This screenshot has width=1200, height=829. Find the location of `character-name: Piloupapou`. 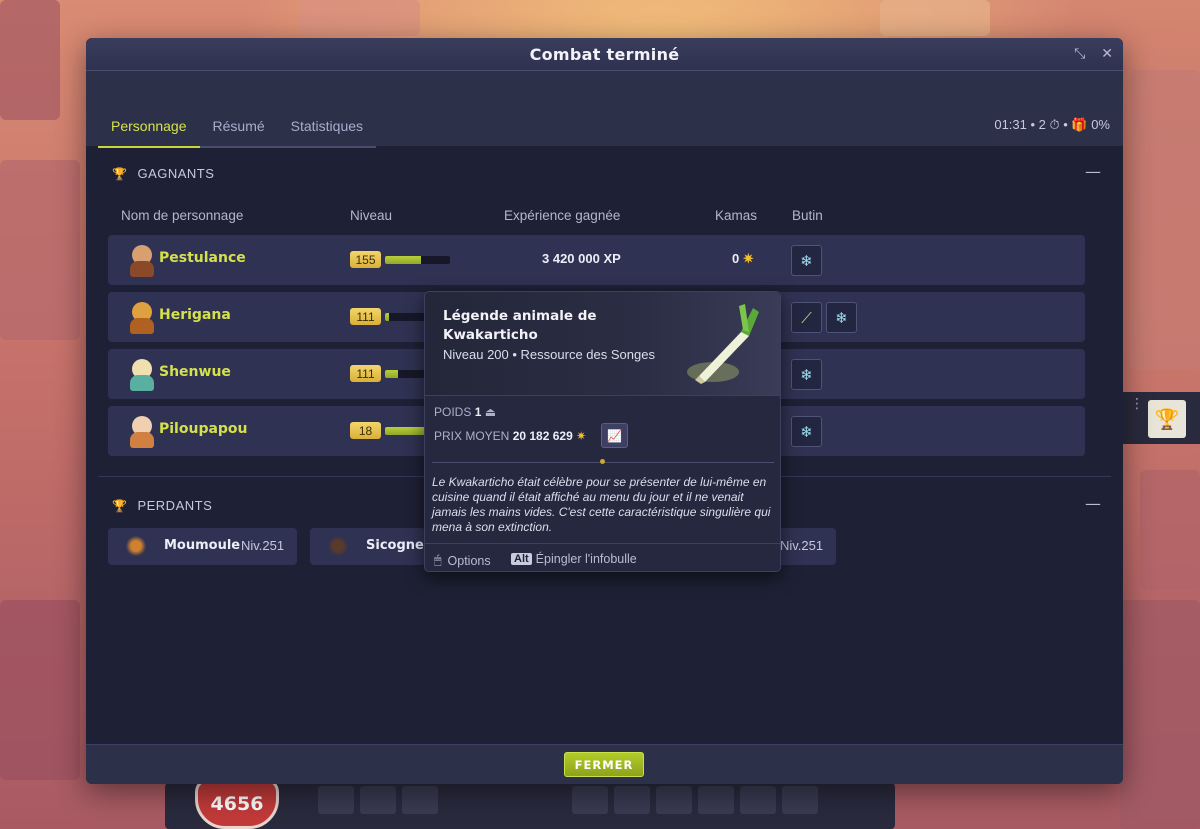

character-name: Piloupapou is located at coordinates (203, 429).